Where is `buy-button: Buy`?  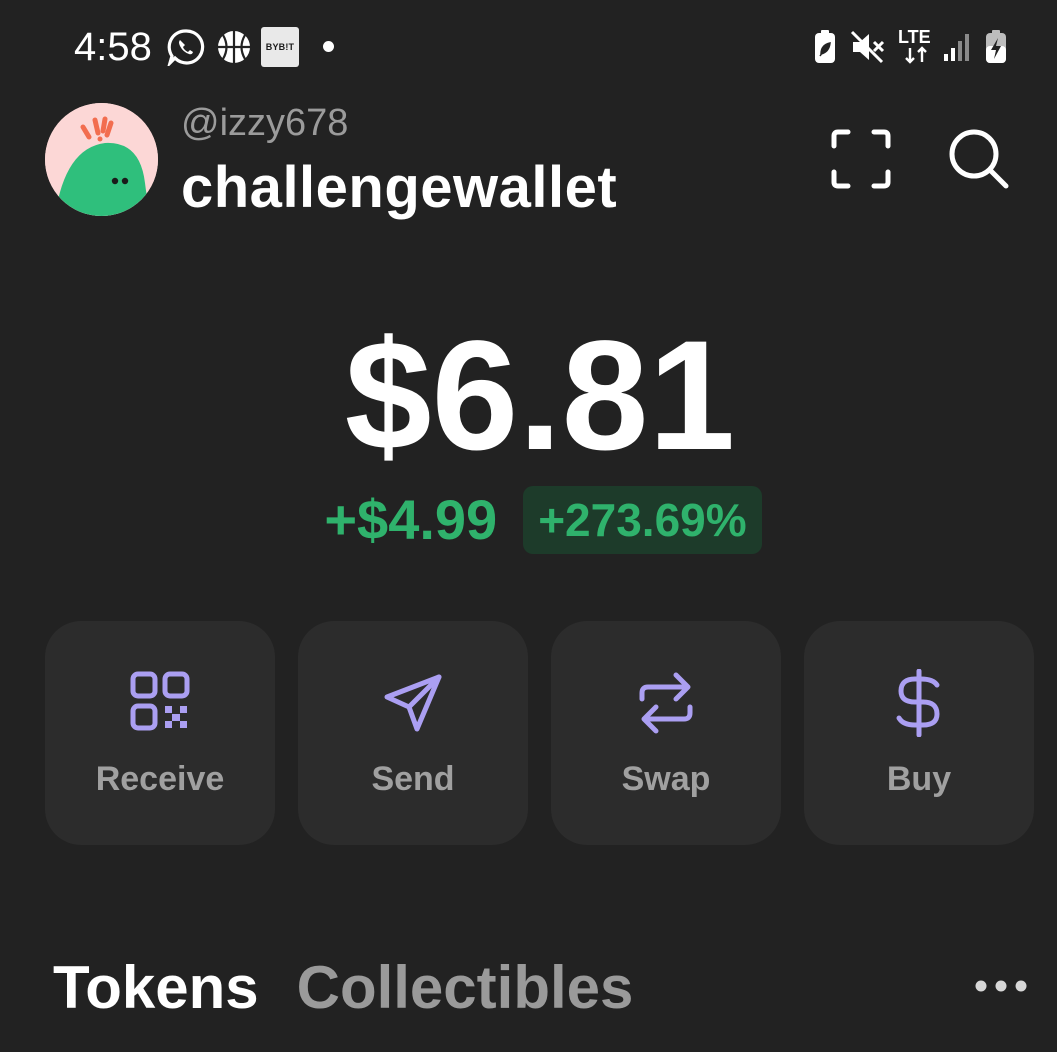 buy-button: Buy is located at coordinates (919, 733).